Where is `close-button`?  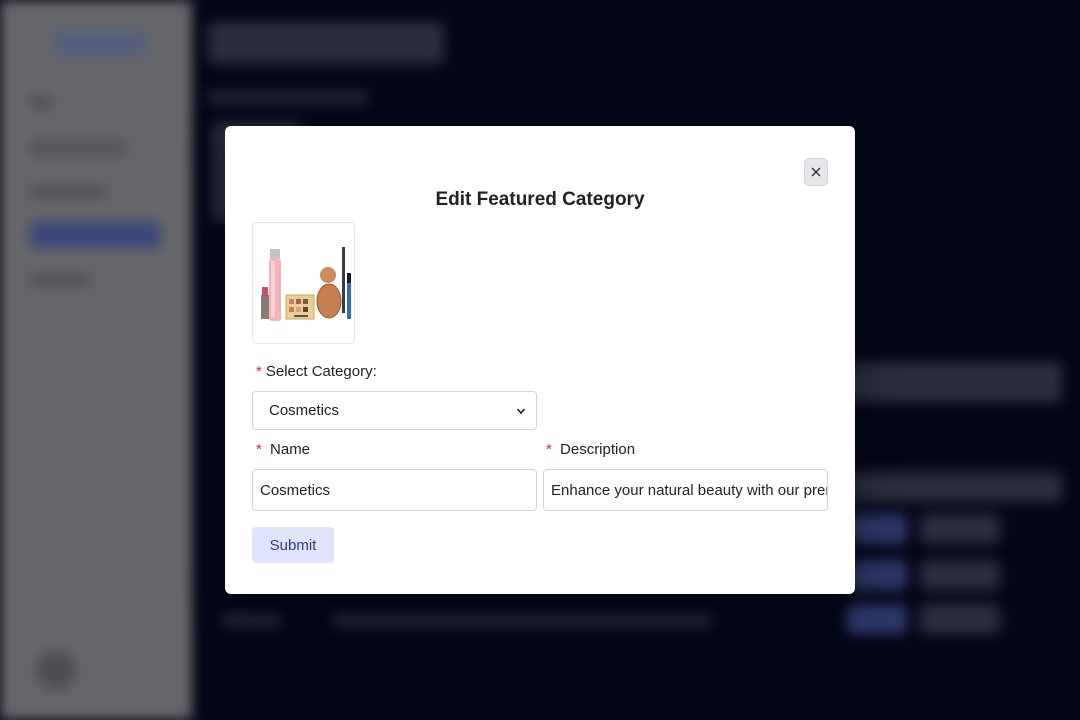
close-button is located at coordinates (816, 172).